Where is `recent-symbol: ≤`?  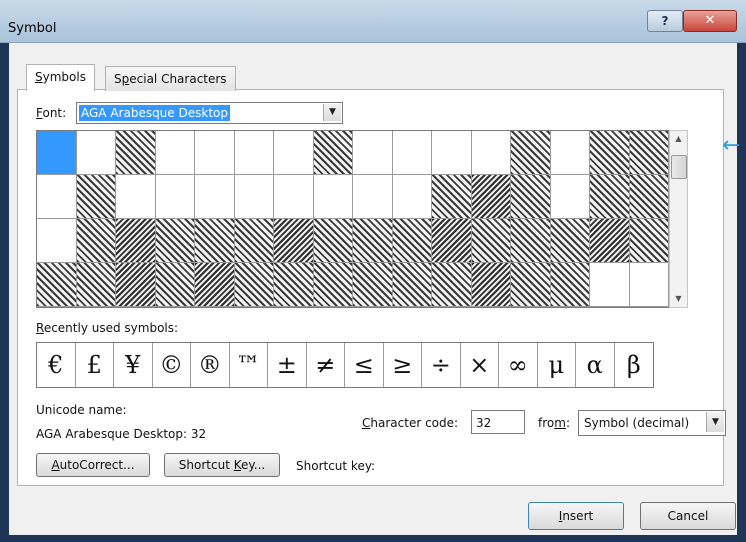
recent-symbol: ≤ is located at coordinates (364, 365).